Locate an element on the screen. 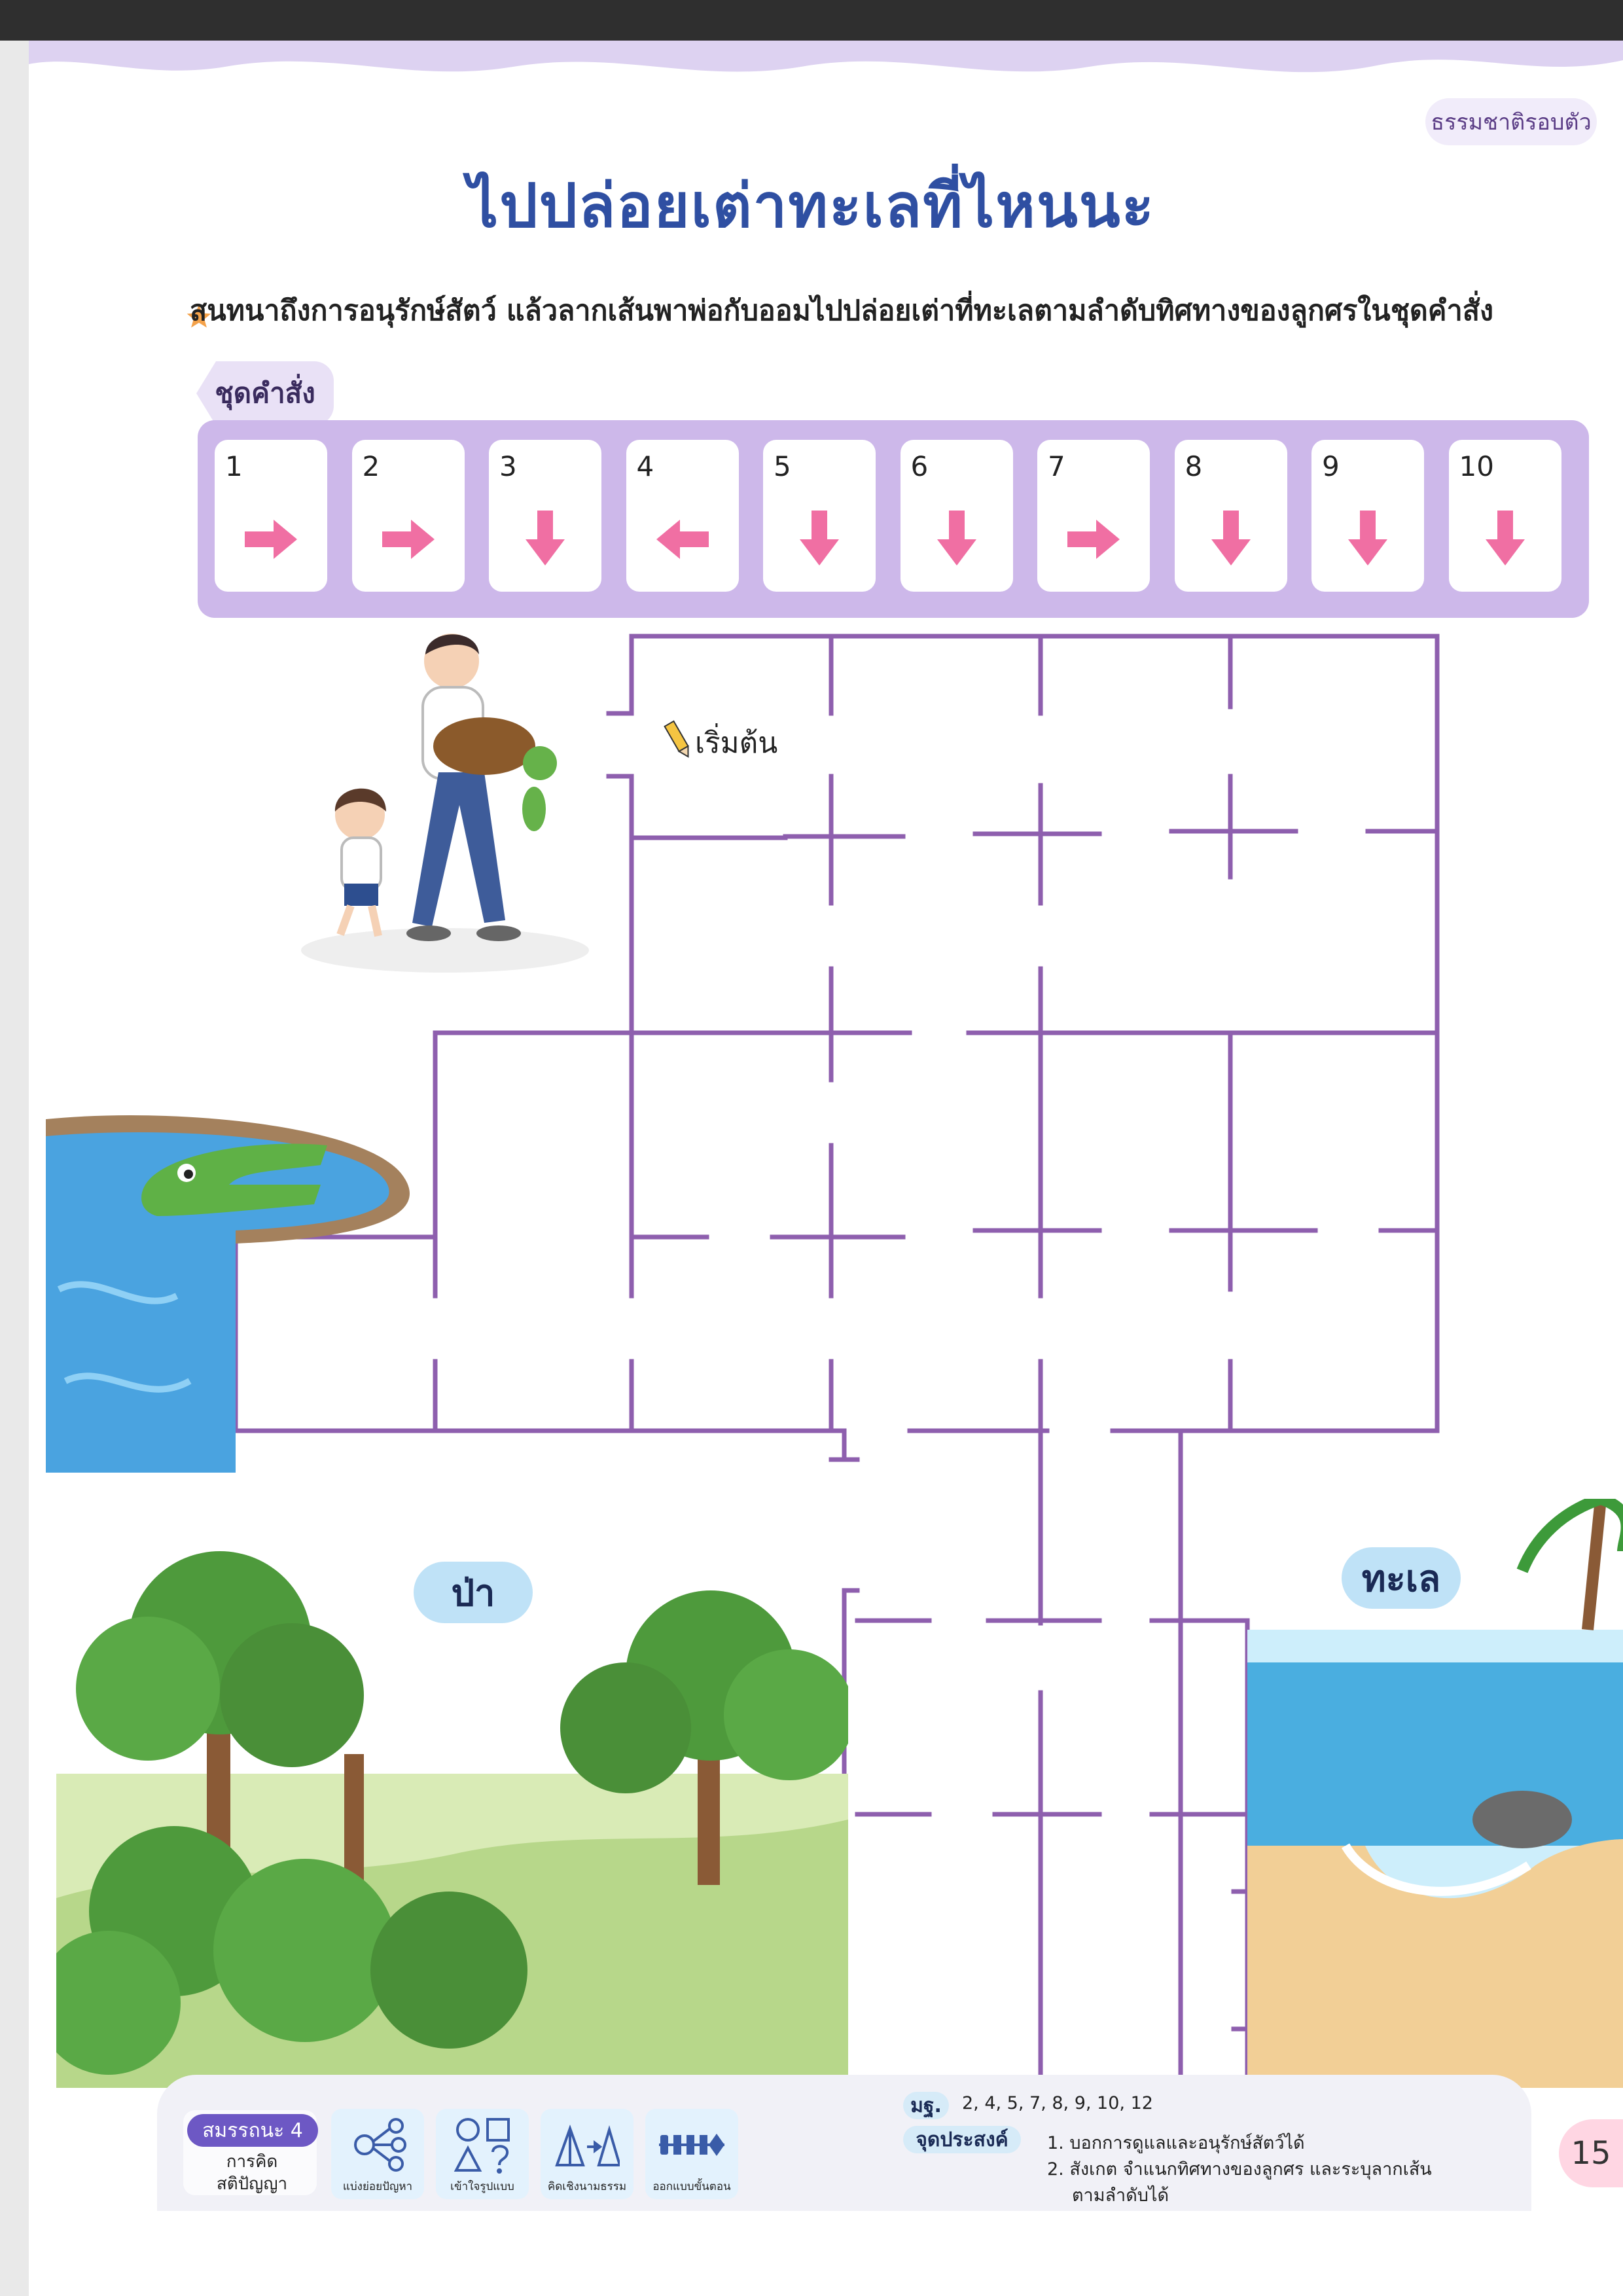 Image resolution: width=1623 pixels, height=2296 pixels. competency-subtitle: การคิด สติปัญญา is located at coordinates (252, 2173).